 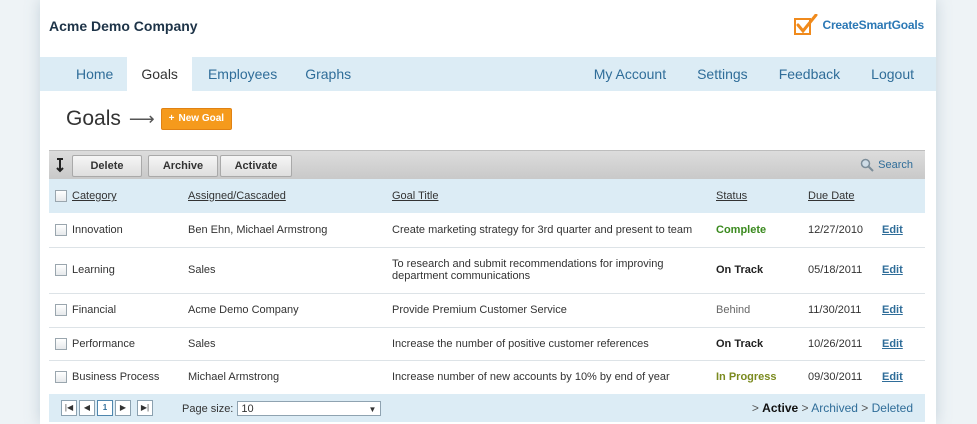 What do you see at coordinates (94, 74) in the screenshot?
I see `nav-home: Home` at bounding box center [94, 74].